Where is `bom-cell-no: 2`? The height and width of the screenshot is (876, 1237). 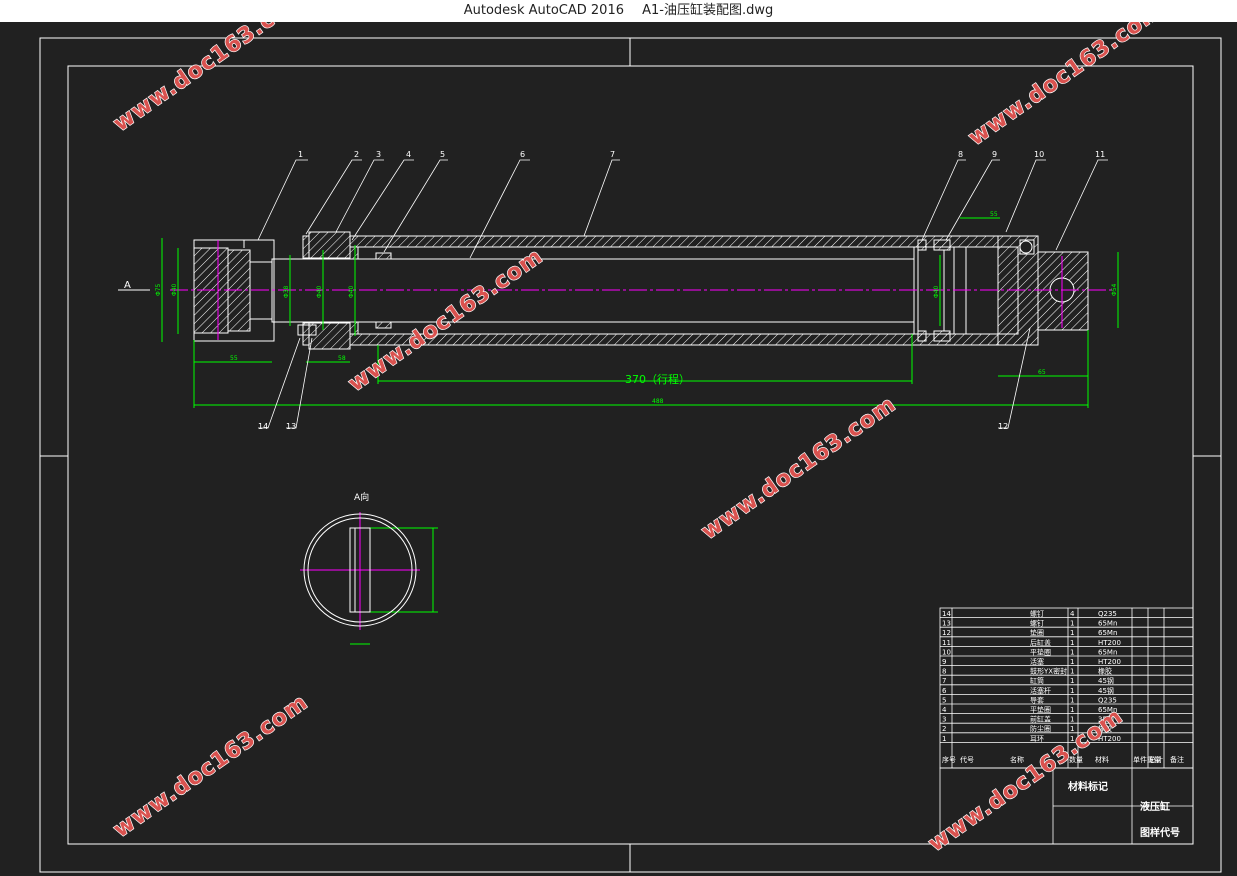 bom-cell-no: 2 is located at coordinates (944, 729).